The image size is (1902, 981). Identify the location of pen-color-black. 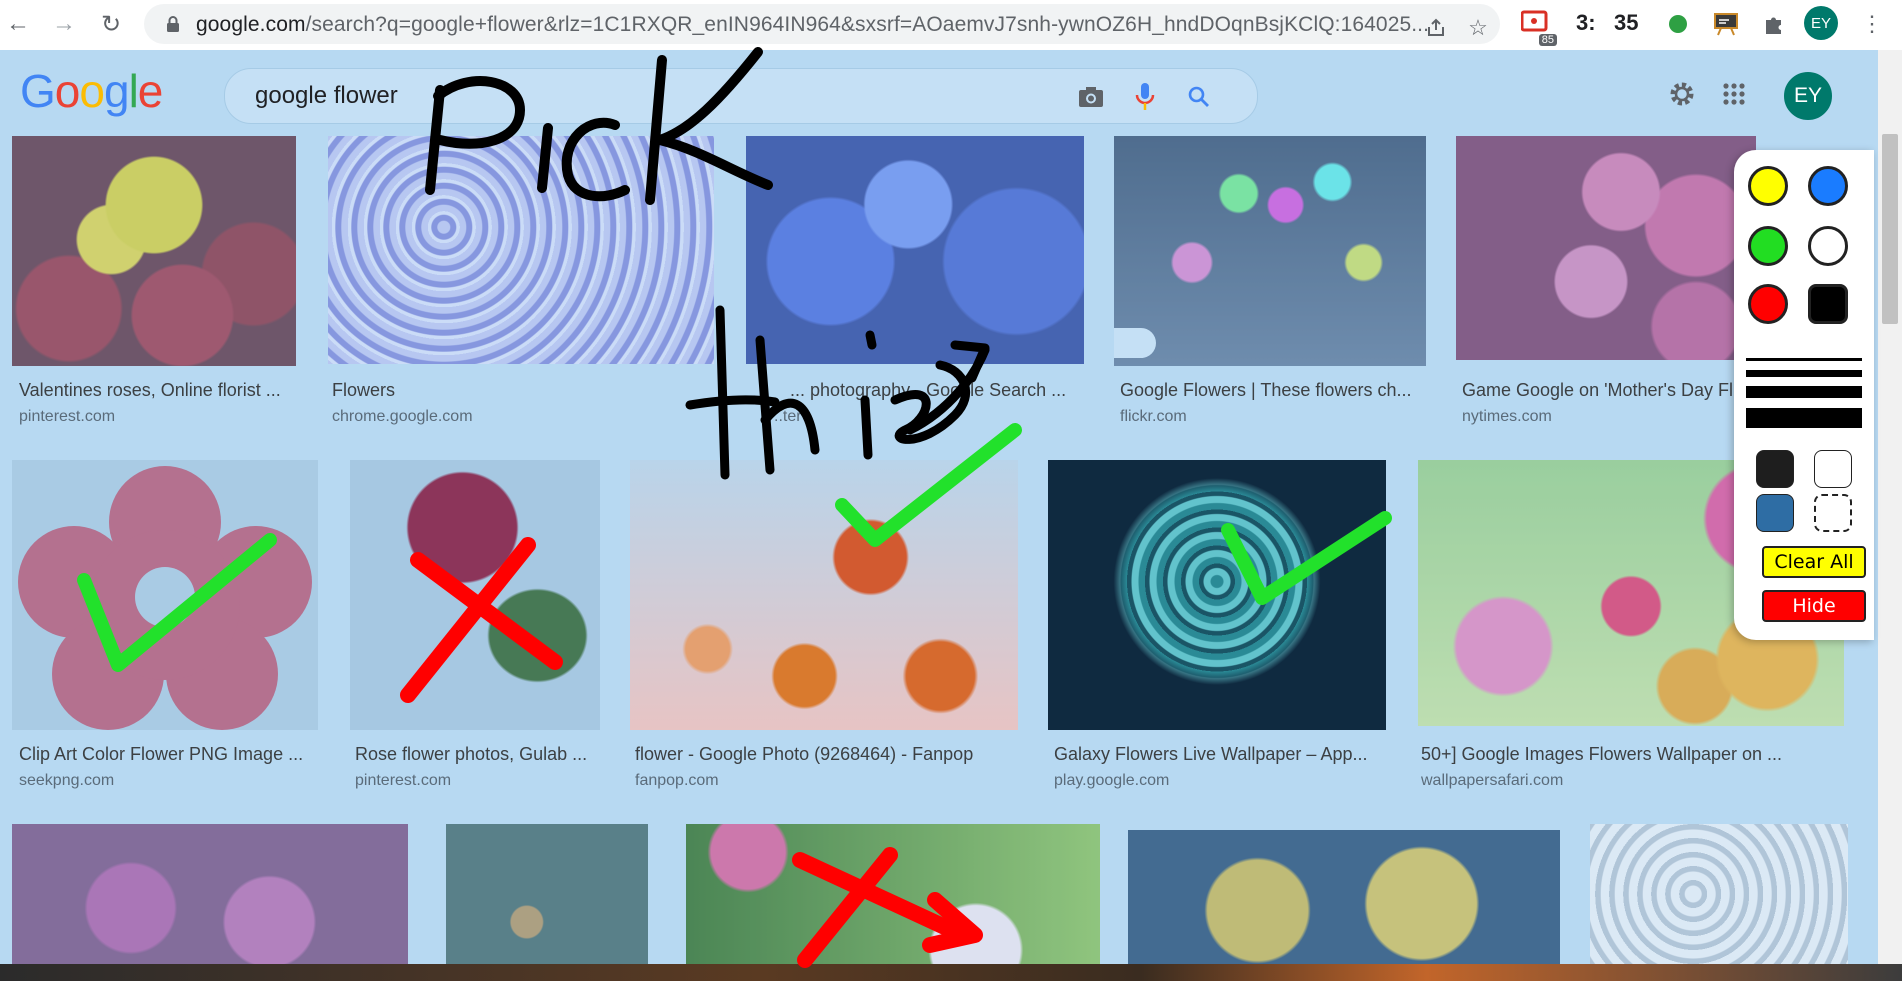
(1828, 304).